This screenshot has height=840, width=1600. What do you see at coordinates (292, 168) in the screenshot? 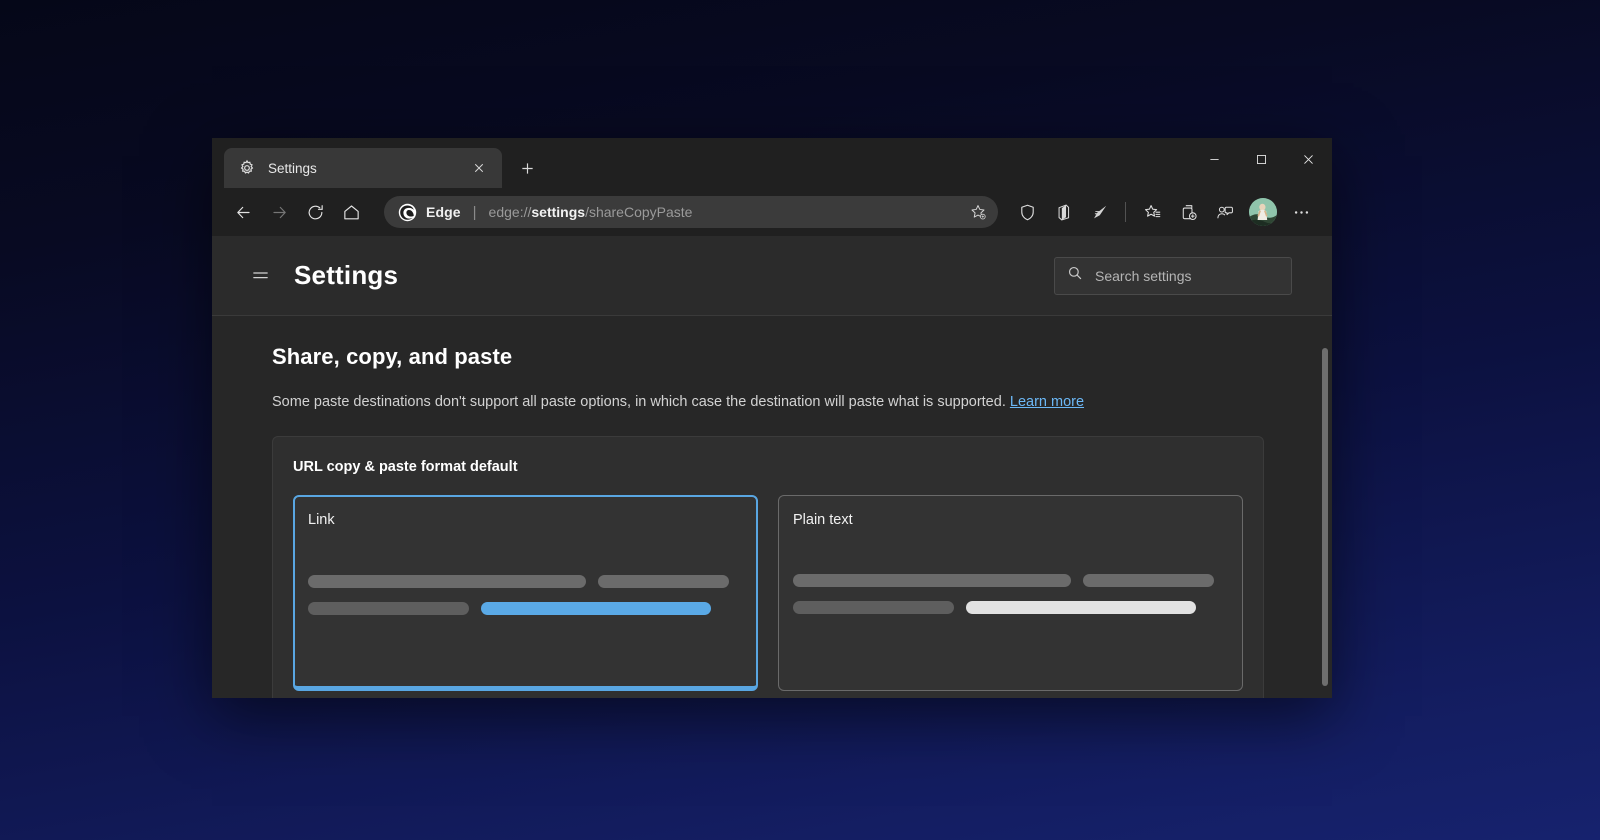
I see `tab-title: Settings` at bounding box center [292, 168].